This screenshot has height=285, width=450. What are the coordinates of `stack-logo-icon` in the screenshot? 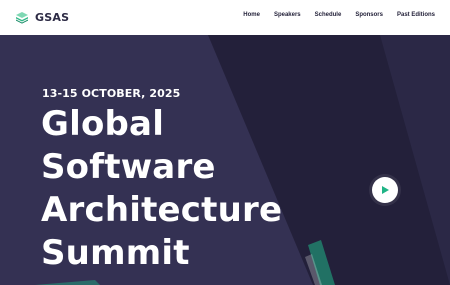 It's located at (22, 18).